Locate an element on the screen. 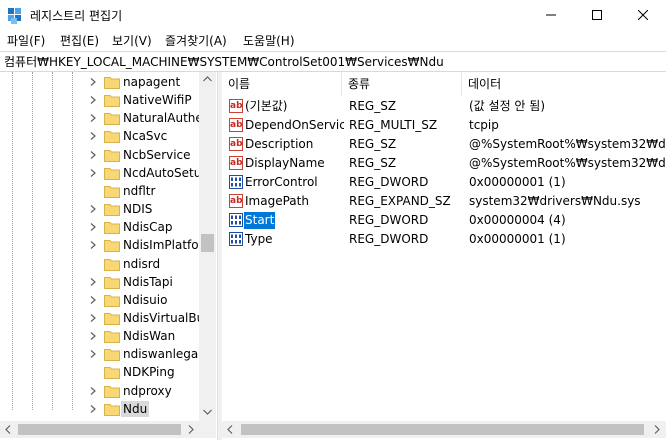 The width and height of the screenshot is (666, 440). maximize-button is located at coordinates (597, 15).